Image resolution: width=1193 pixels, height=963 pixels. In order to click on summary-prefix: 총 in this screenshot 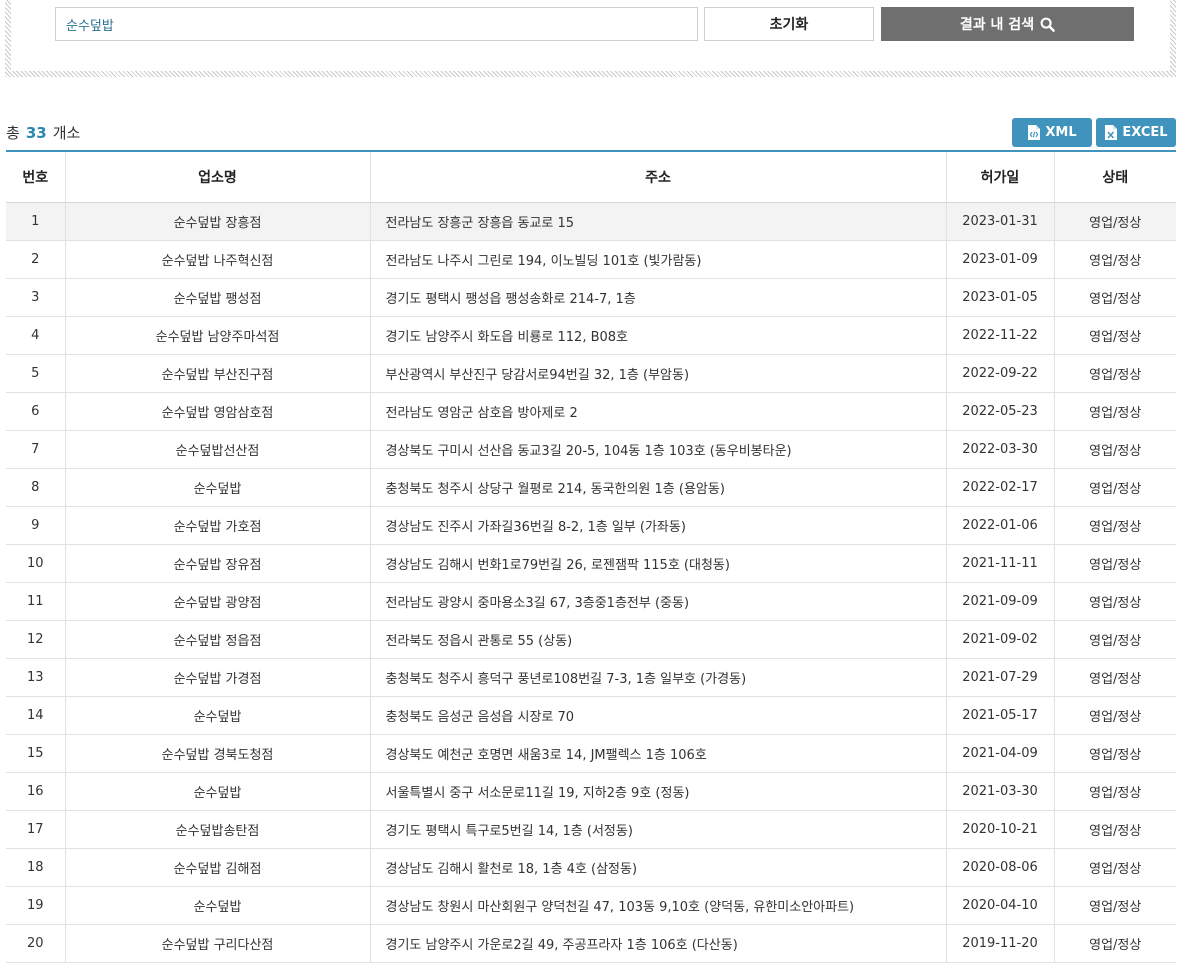, I will do `click(13, 133)`.